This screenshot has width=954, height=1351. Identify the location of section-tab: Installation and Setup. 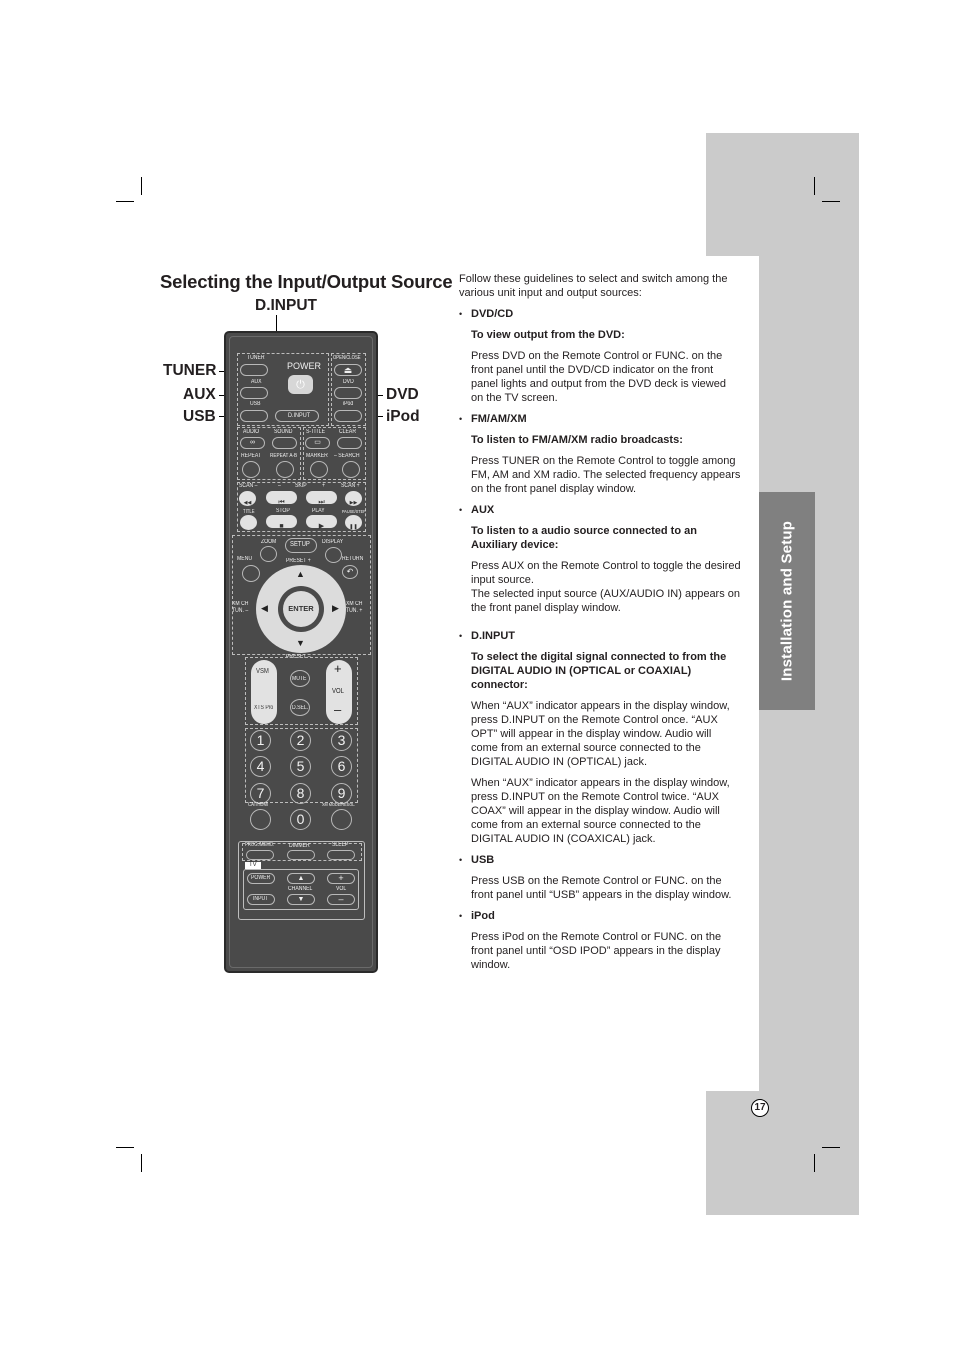
(787, 601).